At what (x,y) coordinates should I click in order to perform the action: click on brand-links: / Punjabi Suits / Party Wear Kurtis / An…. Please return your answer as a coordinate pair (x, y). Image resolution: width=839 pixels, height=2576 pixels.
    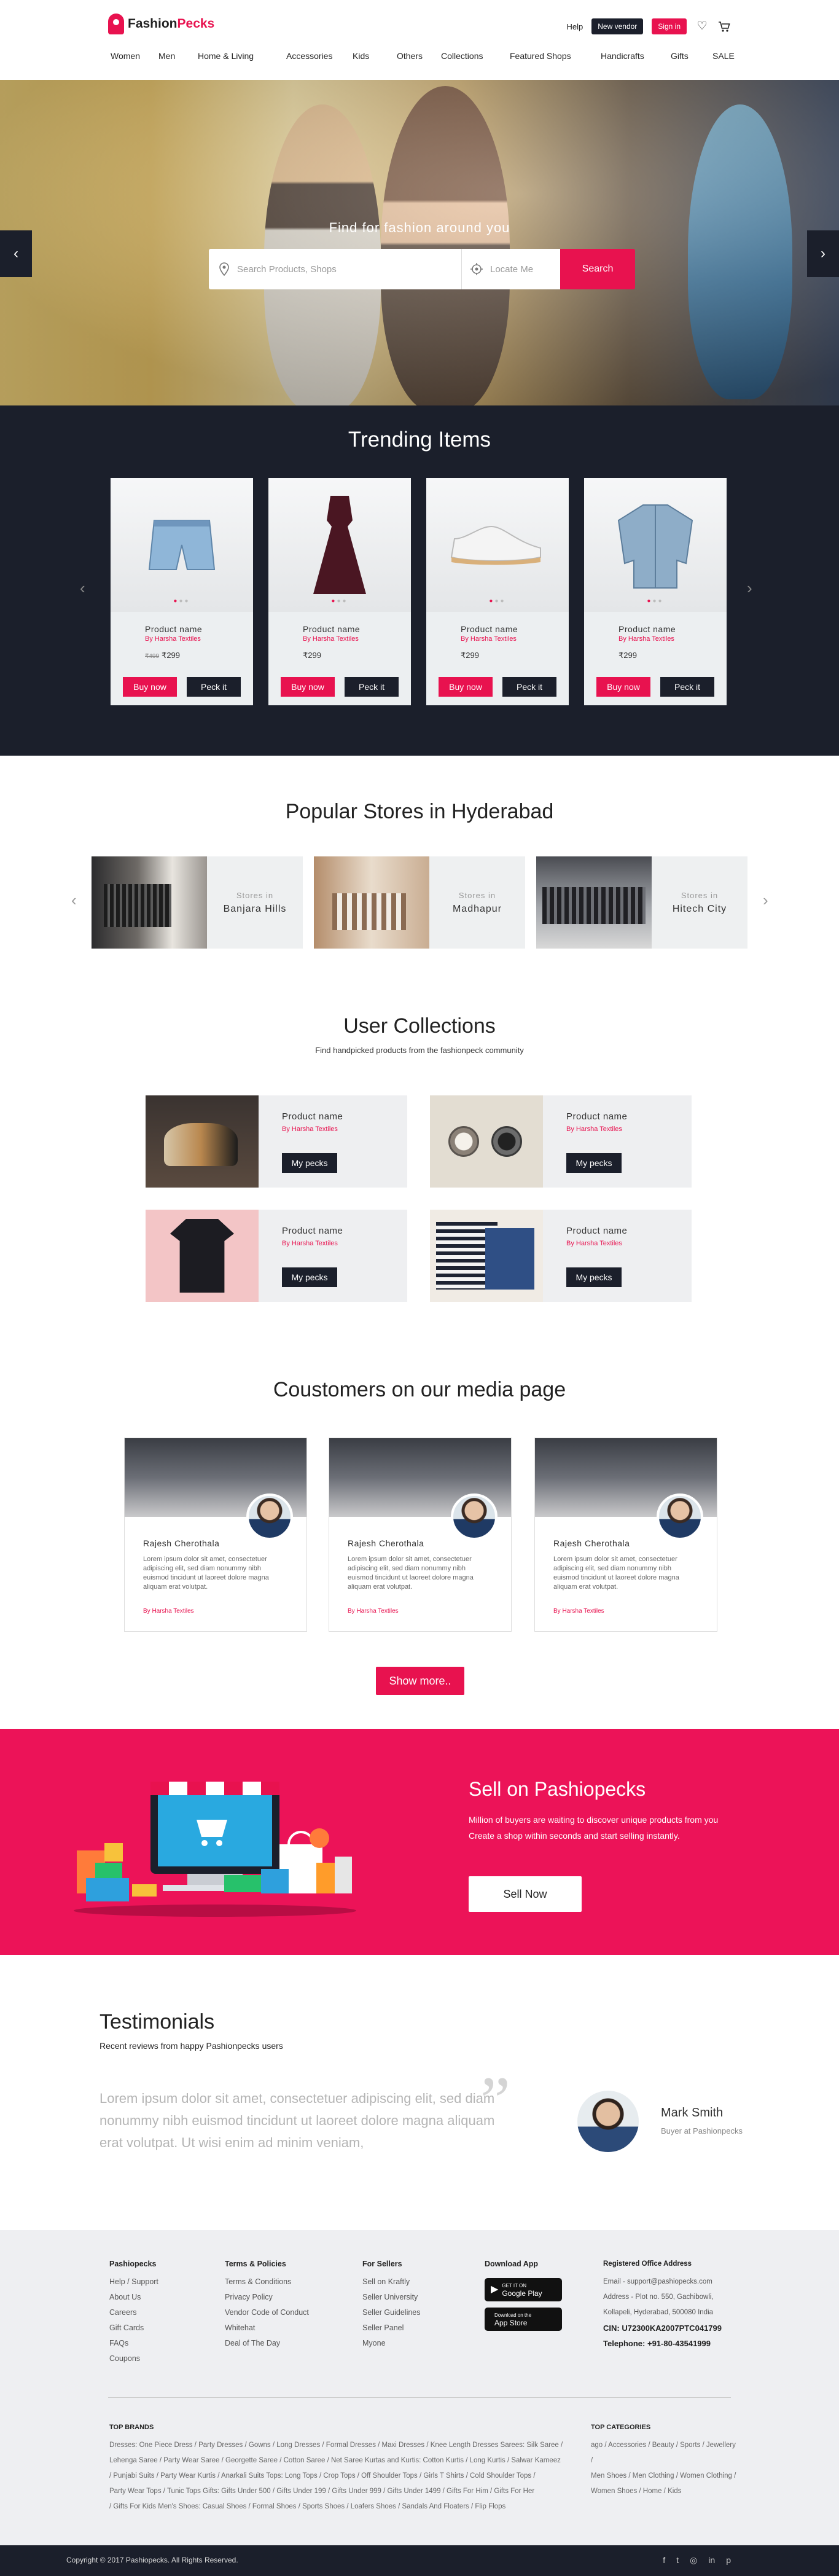
    Looking at the image, I should click on (342, 2476).